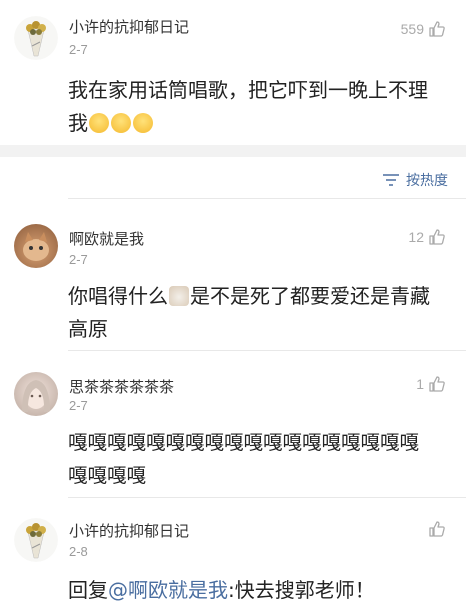 This screenshot has width=466, height=610. I want to click on cat-emoji-icon, so click(179, 296).